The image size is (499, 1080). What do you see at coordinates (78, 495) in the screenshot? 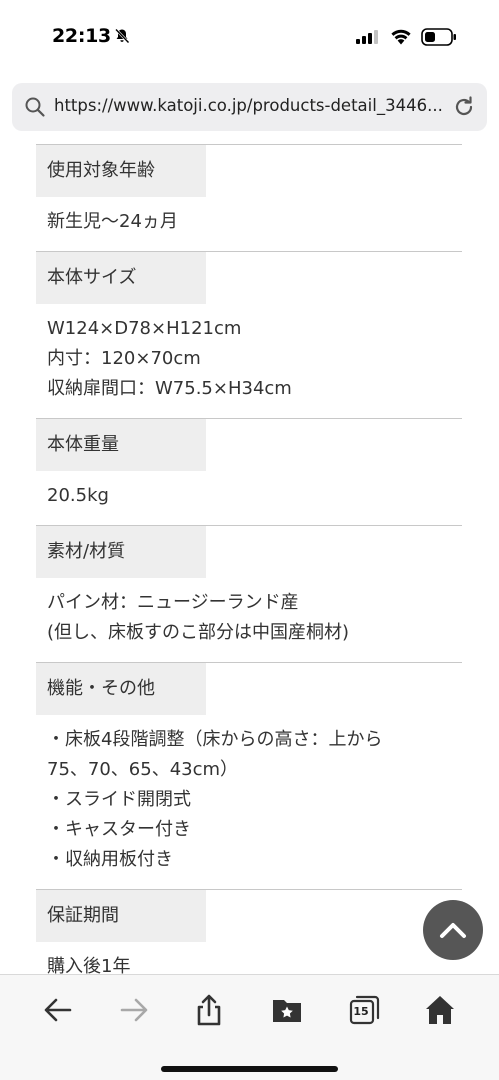
I see `spec-value-line: 20.5kg` at bounding box center [78, 495].